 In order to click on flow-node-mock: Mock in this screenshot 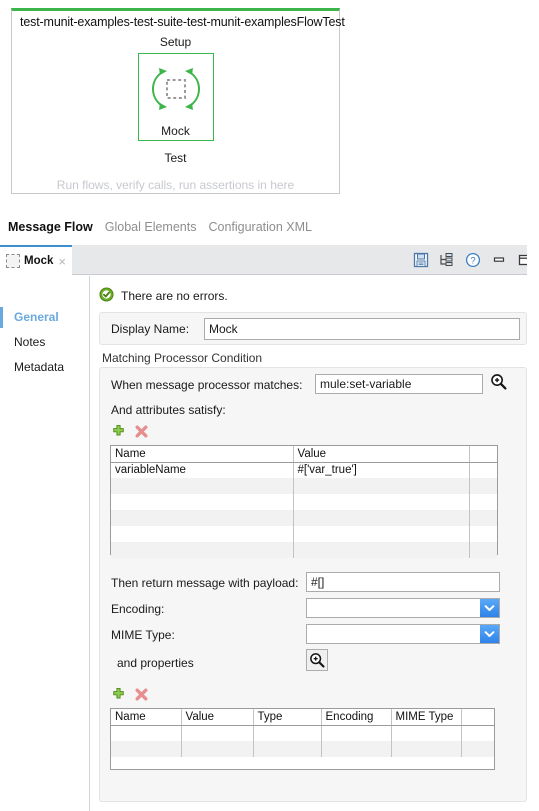, I will do `click(175, 97)`.